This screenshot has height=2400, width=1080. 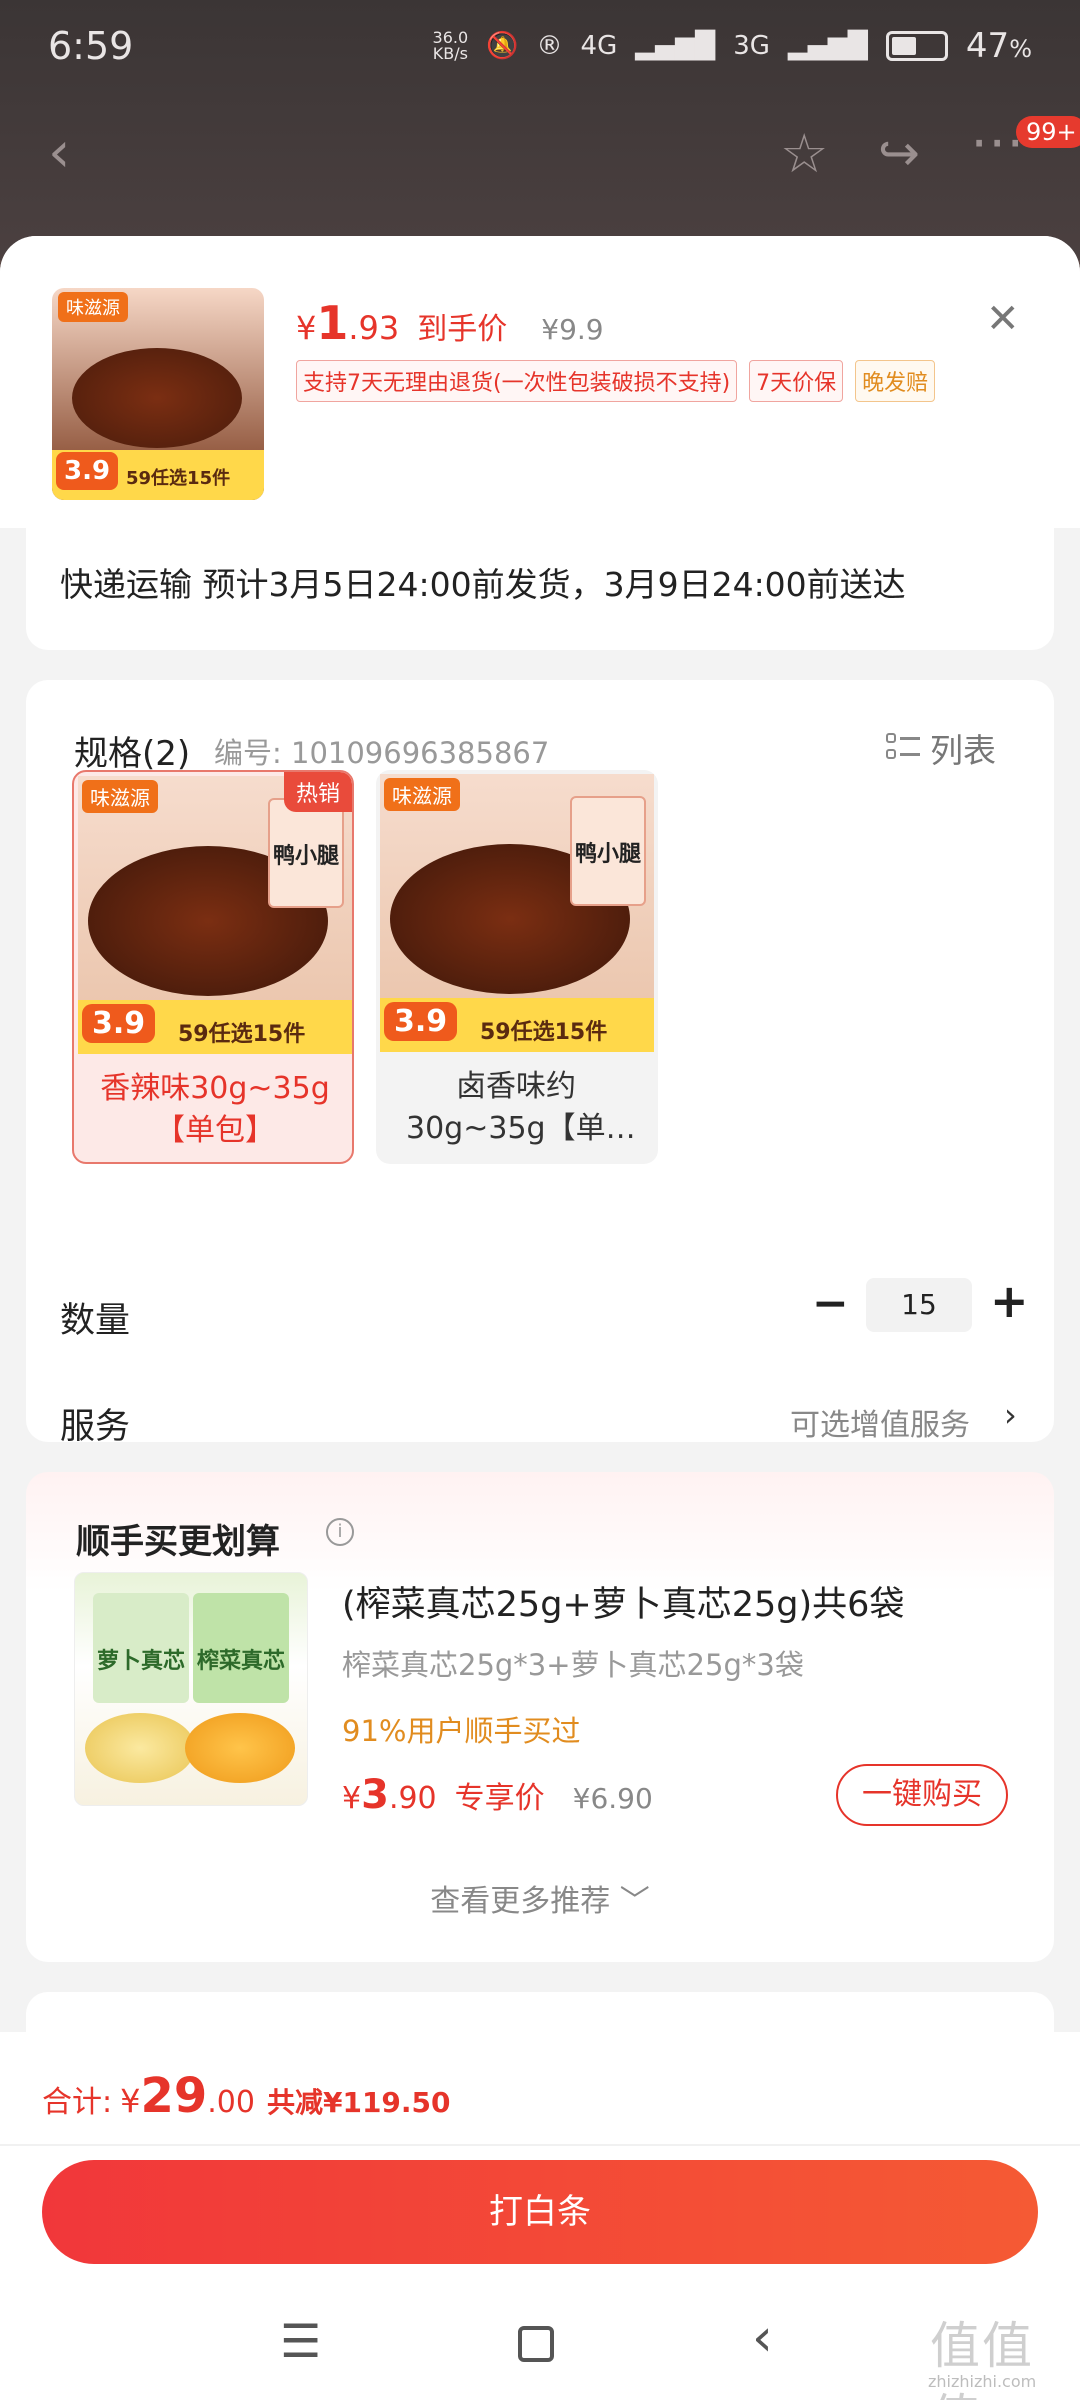 What do you see at coordinates (997, 141) in the screenshot?
I see `more-icon: ⋯` at bounding box center [997, 141].